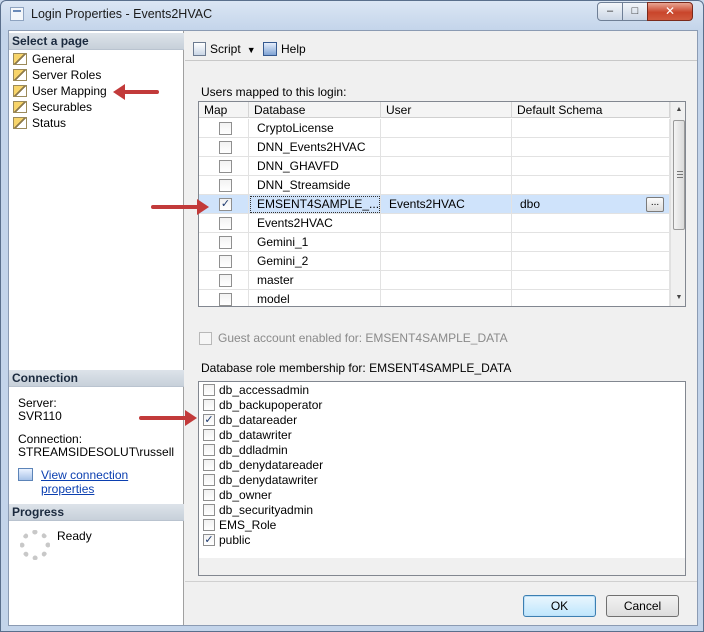  I want to click on chevron-down-icon: ▼, so click(251, 50).